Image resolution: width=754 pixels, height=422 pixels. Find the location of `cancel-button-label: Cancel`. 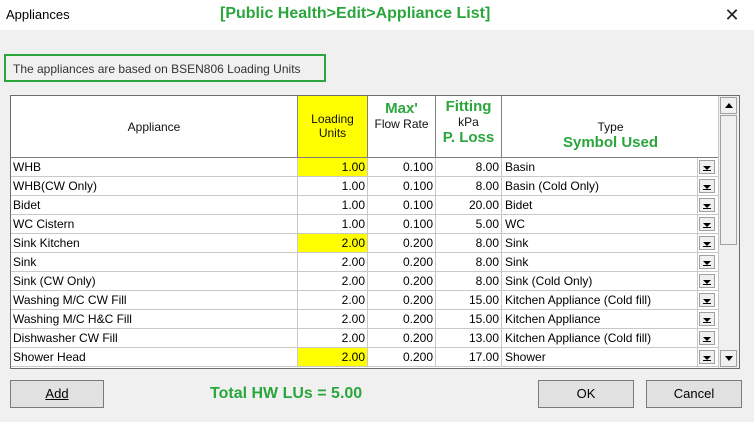

cancel-button-label: Cancel is located at coordinates (694, 393).